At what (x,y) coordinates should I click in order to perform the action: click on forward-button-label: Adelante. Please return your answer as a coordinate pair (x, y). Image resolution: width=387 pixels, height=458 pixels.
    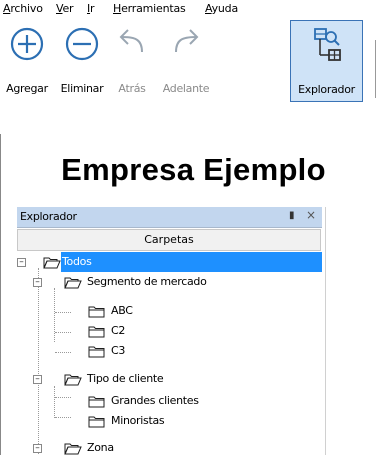
    Looking at the image, I should click on (186, 88).